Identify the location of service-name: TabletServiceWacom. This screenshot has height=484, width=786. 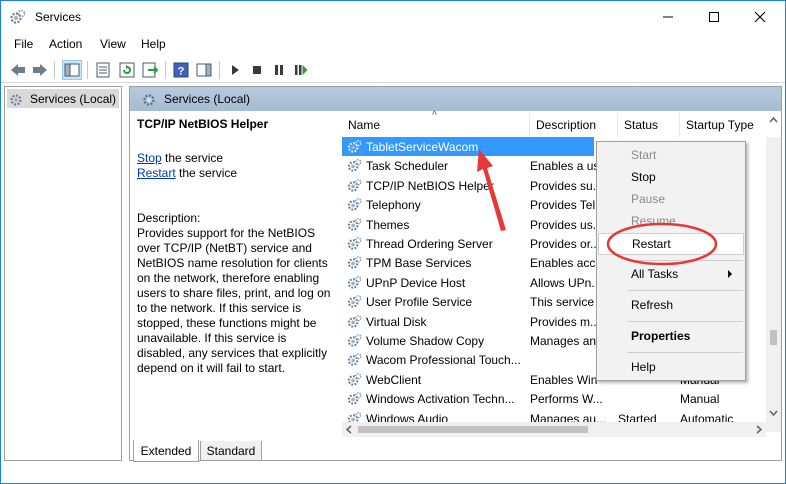
(422, 147).